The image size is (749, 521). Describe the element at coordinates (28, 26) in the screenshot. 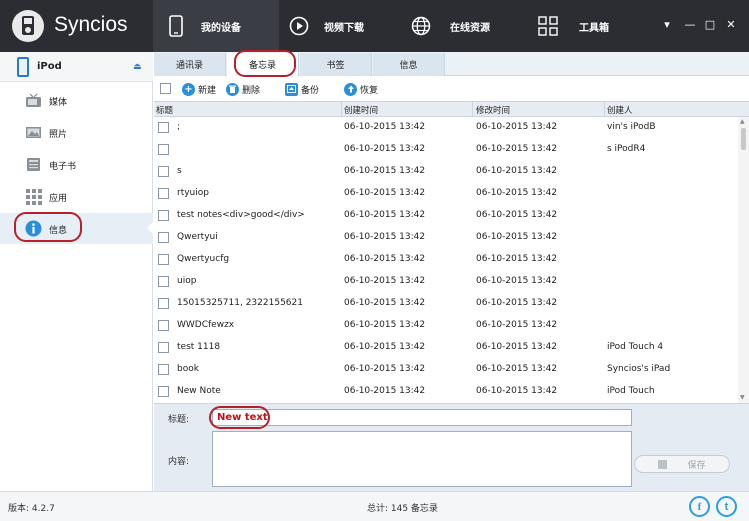

I see `syncios-logo-icon` at that location.